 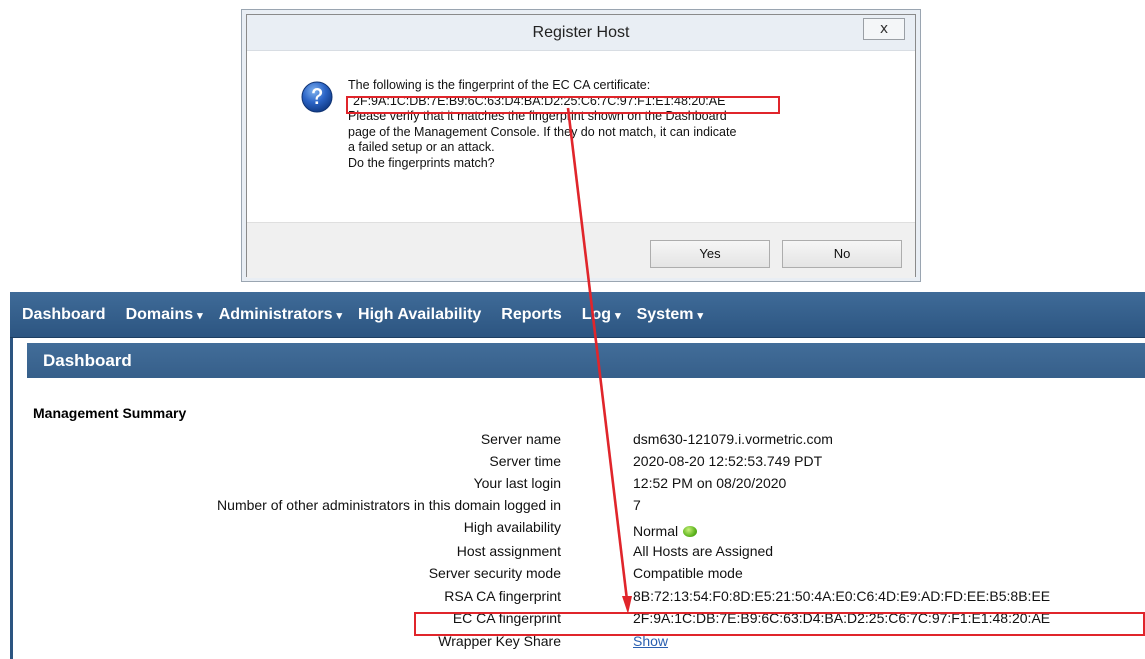 I want to click on row-value: All Hosts are Assigned, so click(x=703, y=551).